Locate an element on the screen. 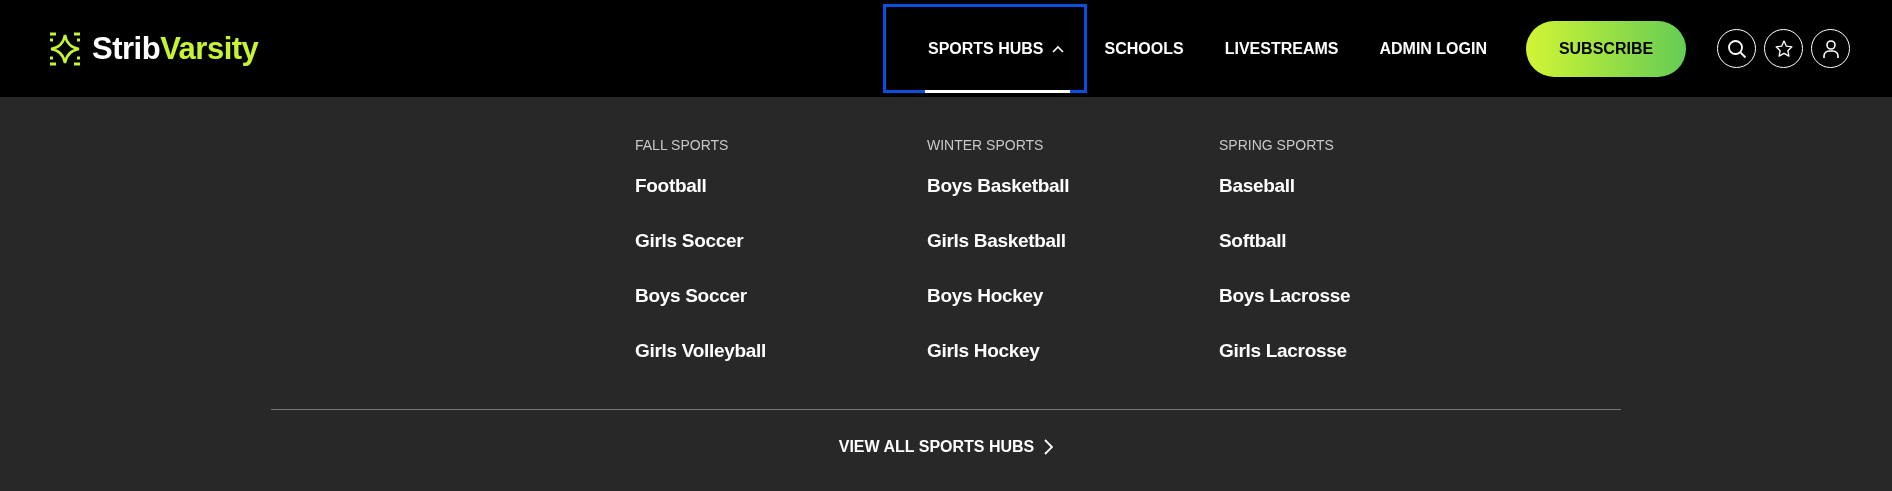  sport-link: Boys Soccer is located at coordinates (781, 312).